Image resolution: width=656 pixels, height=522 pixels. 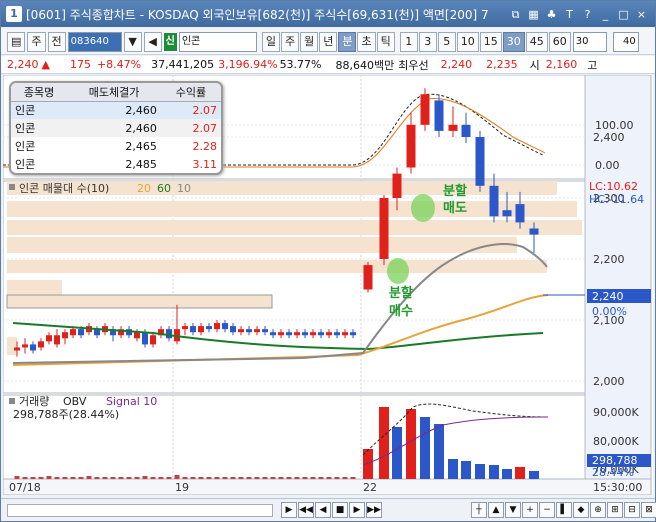 What do you see at coordinates (374, 510) in the screenshot?
I see `nav-button-5: ▶▶` at bounding box center [374, 510].